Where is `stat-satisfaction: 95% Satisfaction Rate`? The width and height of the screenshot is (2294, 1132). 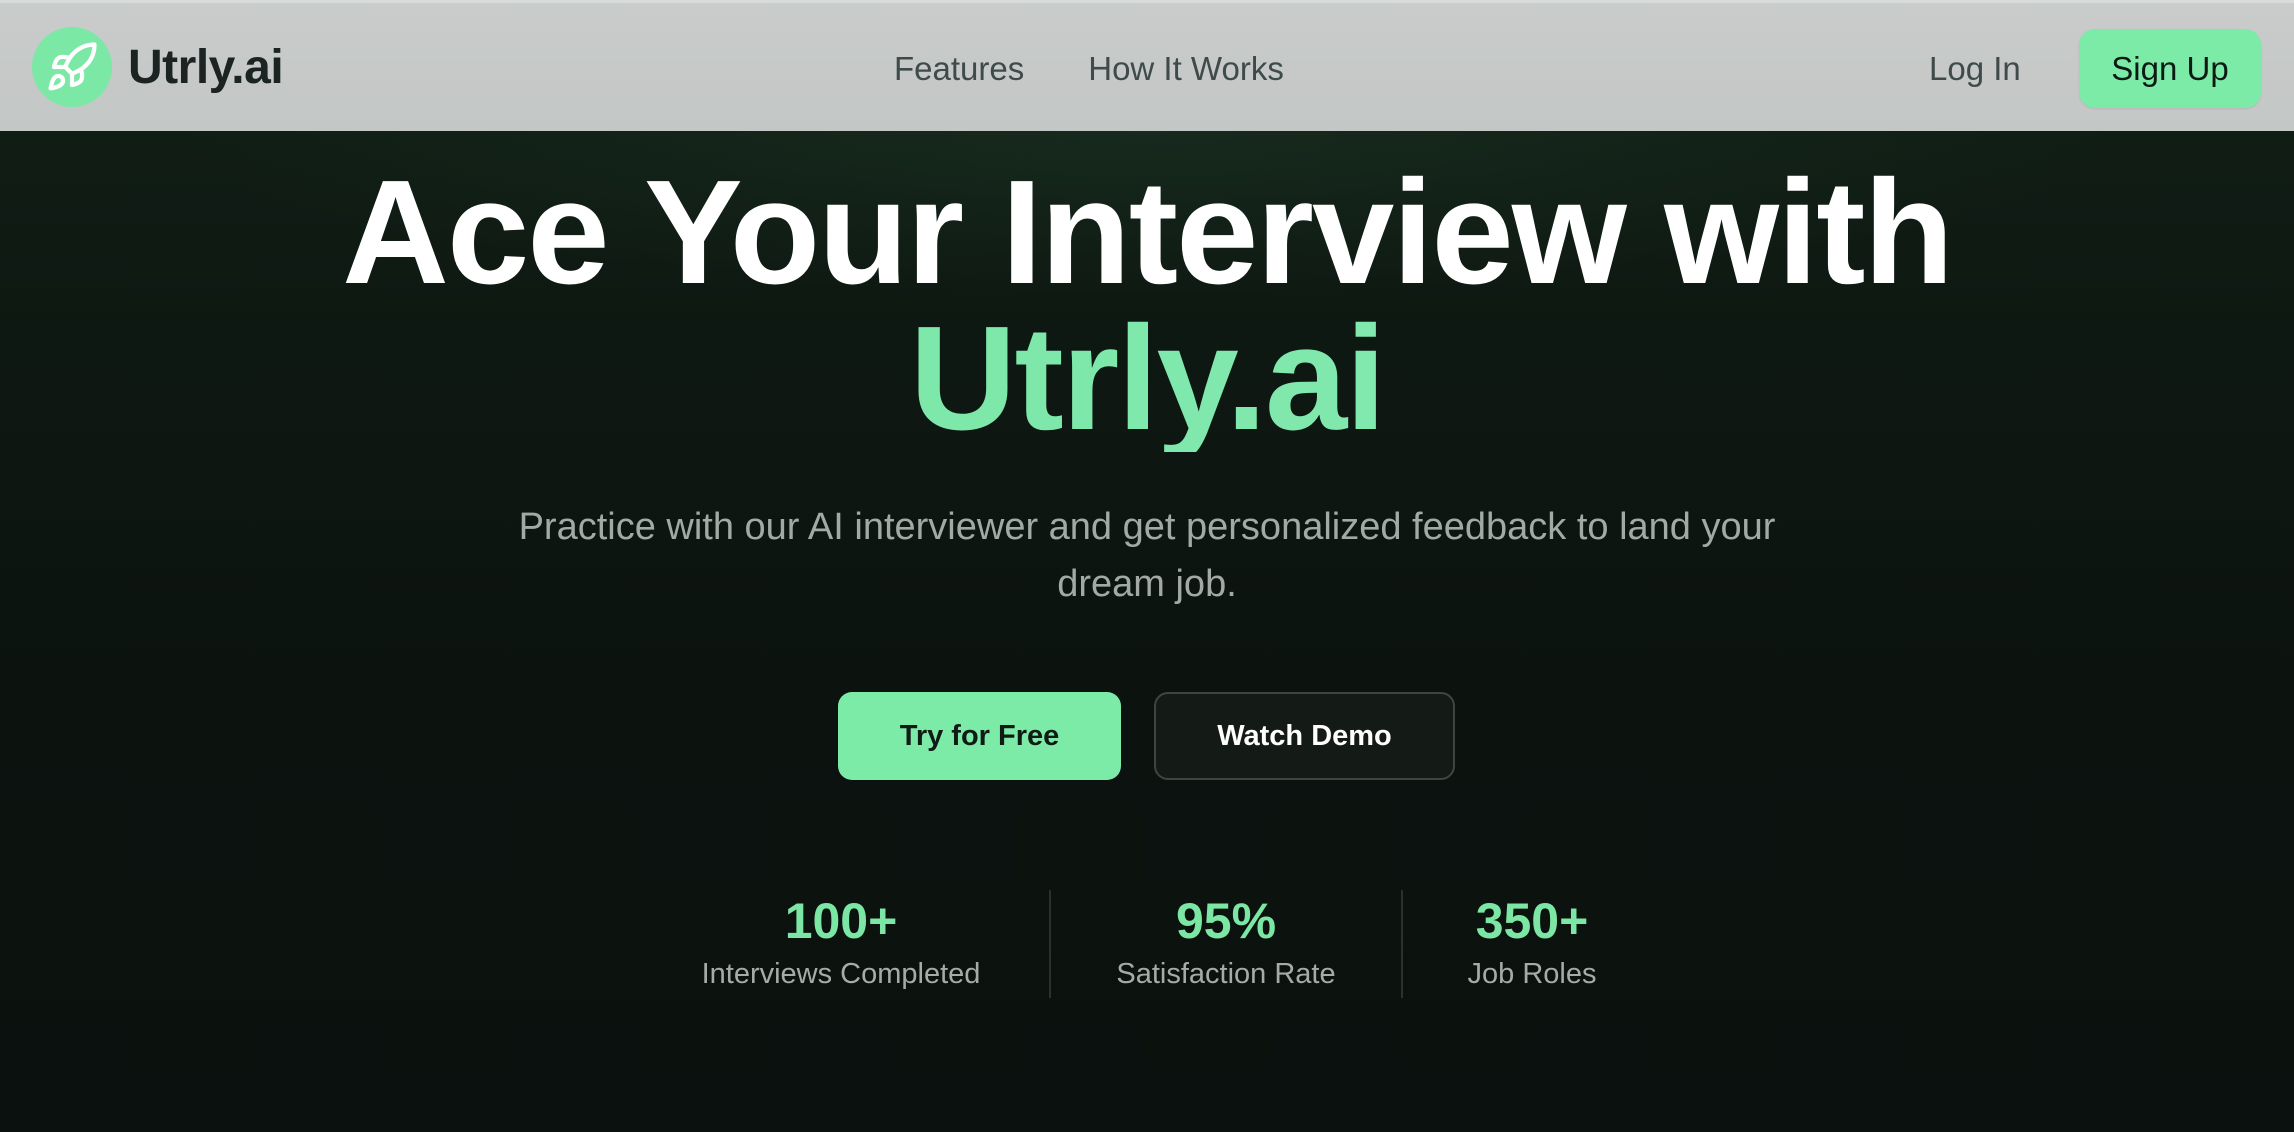 stat-satisfaction: 95% Satisfaction Rate is located at coordinates (1226, 942).